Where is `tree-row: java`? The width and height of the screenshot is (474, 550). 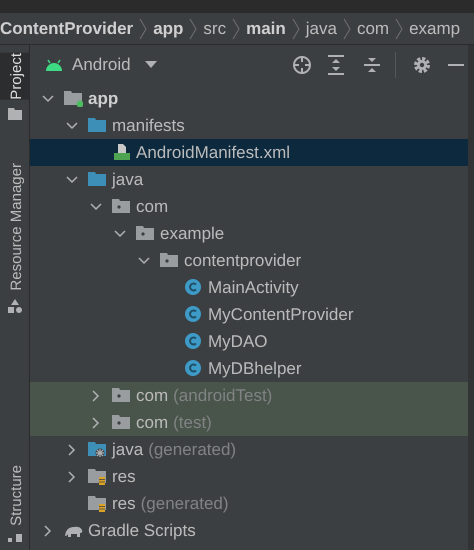
tree-row: java is located at coordinates (249, 179).